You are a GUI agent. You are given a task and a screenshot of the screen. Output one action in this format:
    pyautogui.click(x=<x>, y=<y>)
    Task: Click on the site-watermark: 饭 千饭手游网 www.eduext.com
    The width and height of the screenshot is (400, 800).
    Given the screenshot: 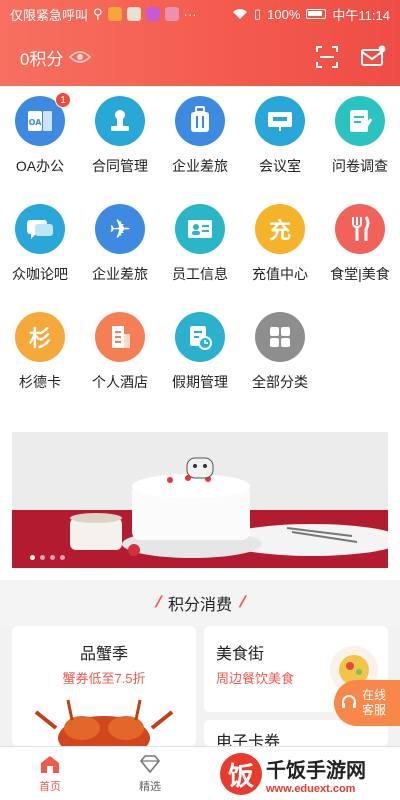 What is the action you would take?
    pyautogui.click(x=310, y=774)
    